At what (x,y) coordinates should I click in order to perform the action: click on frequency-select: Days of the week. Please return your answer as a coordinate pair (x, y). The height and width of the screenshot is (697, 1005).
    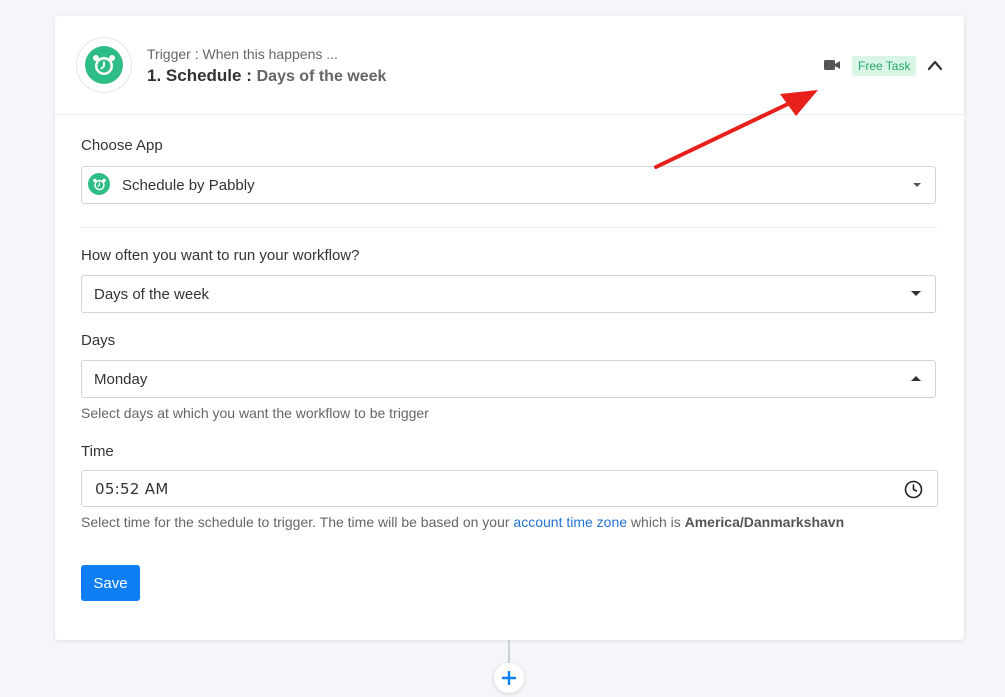
    Looking at the image, I should click on (508, 294).